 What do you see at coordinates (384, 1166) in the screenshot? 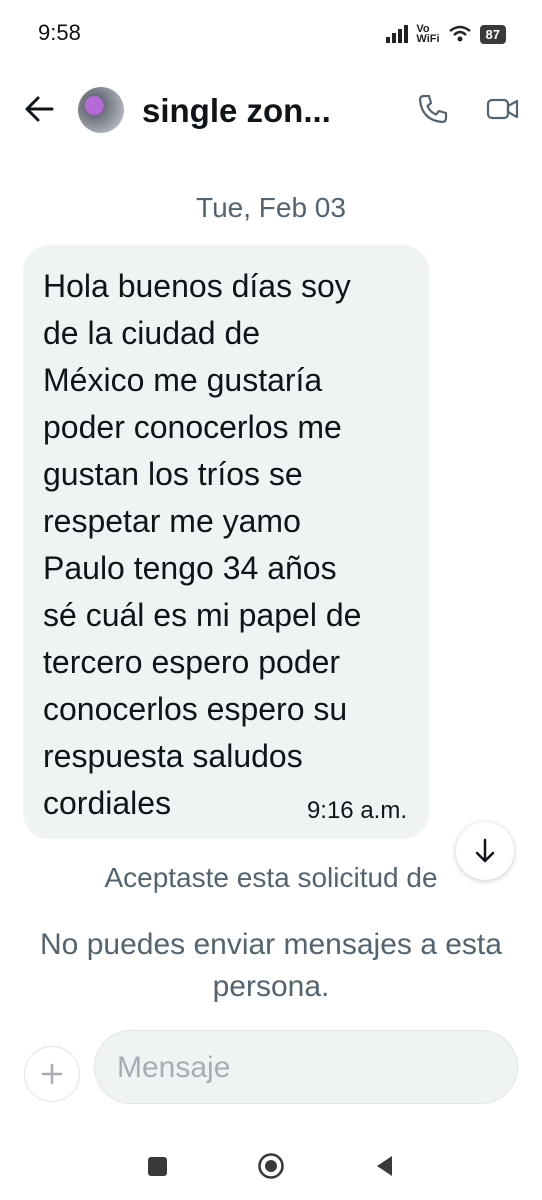
I see `nav-back-icon` at bounding box center [384, 1166].